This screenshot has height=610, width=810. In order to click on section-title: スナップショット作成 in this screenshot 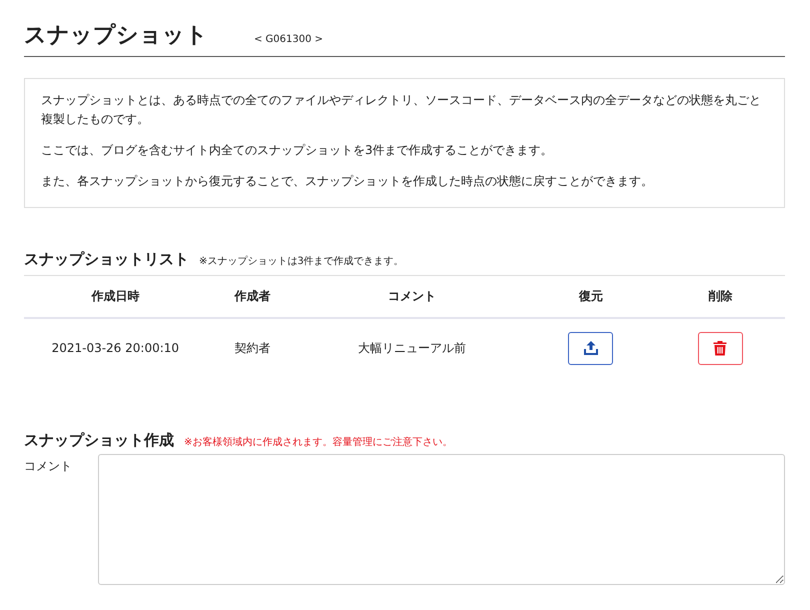, I will do `click(99, 440)`.